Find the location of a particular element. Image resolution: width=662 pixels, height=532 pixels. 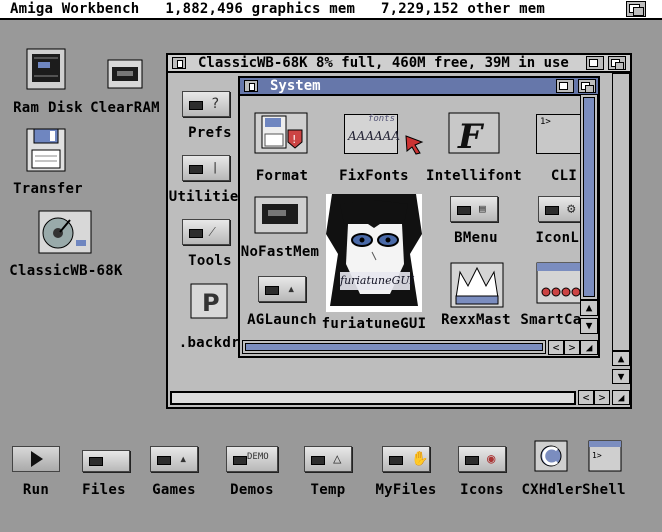

system-vscroll is located at coordinates (589, 197).